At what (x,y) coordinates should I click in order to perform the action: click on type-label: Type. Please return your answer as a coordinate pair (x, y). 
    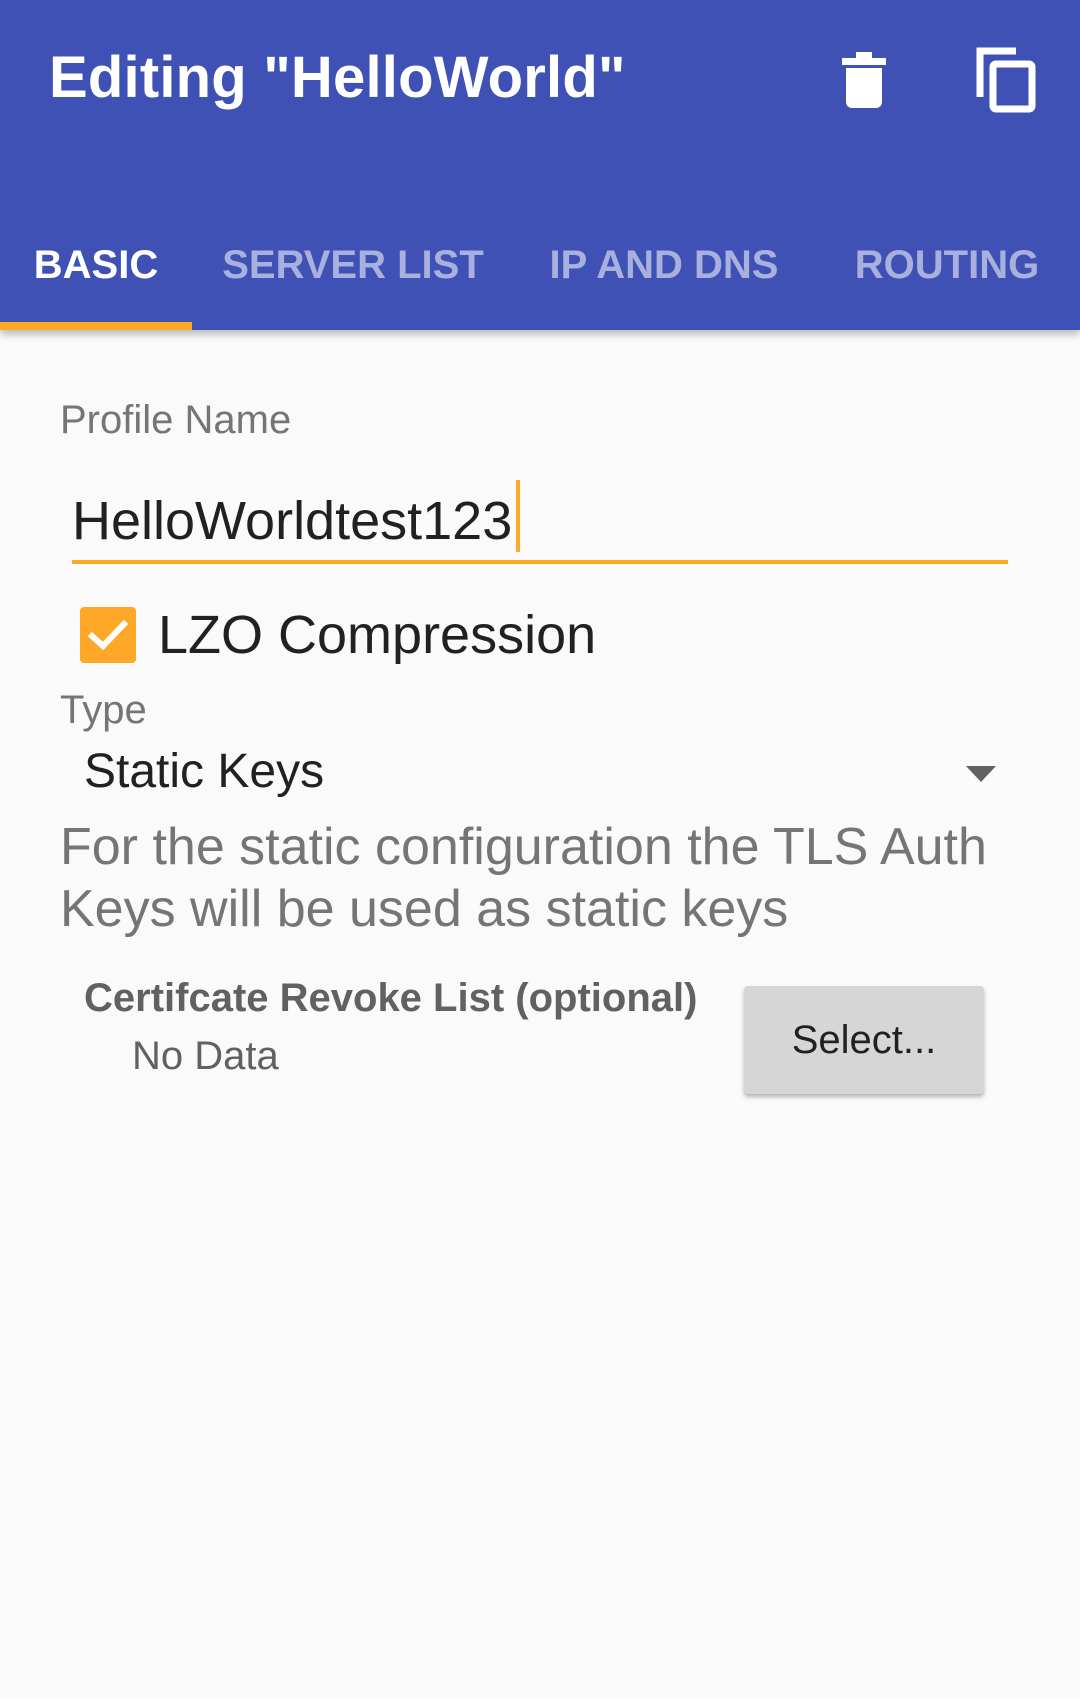
    Looking at the image, I should click on (103, 710).